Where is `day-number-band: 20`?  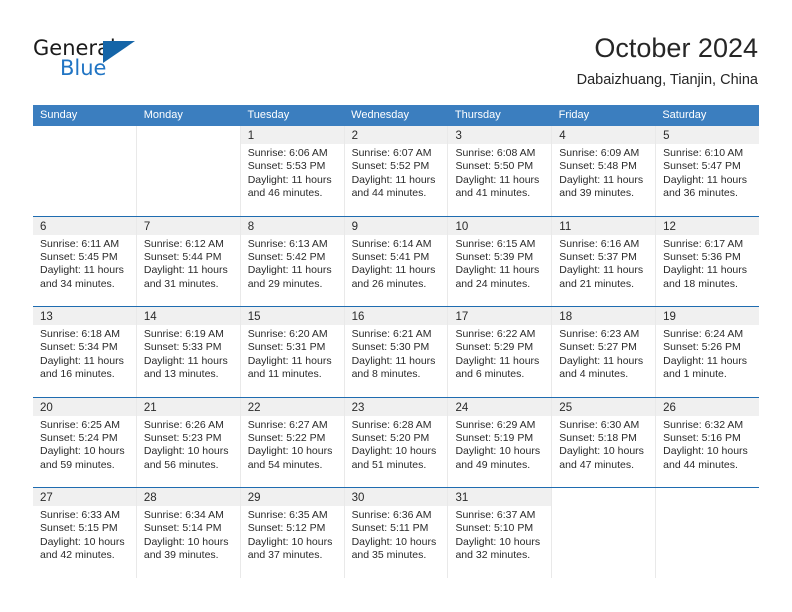
day-number-band: 20 is located at coordinates (84, 406).